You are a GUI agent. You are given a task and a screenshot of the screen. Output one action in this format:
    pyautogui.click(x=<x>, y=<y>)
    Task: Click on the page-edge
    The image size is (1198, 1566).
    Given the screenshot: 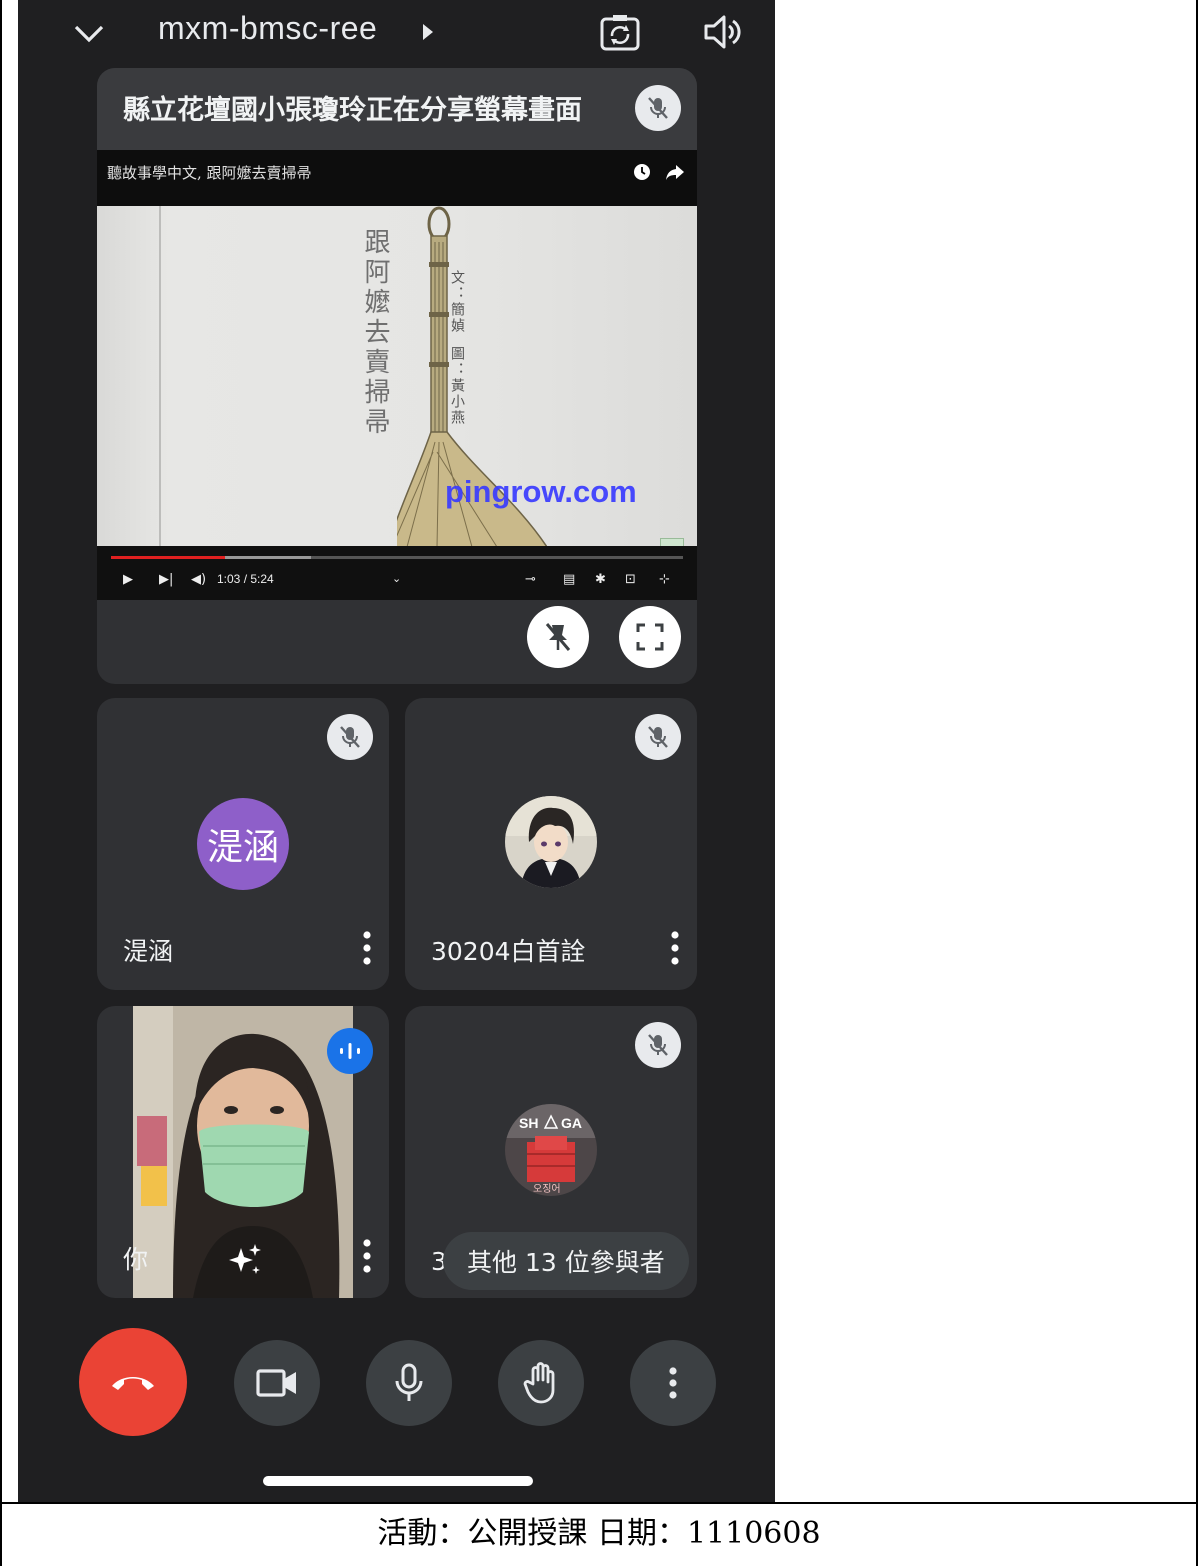 What is the action you would take?
    pyautogui.click(x=160, y=376)
    